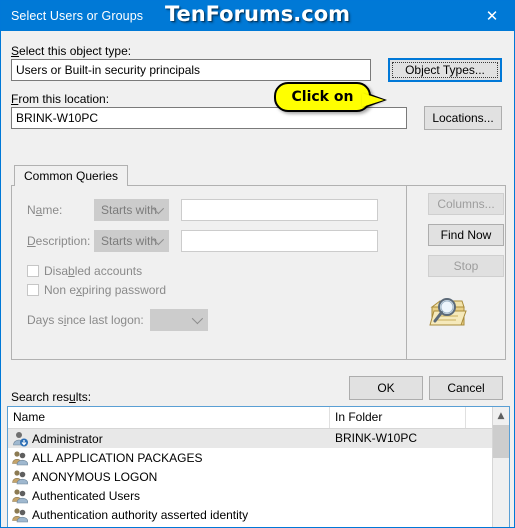  Describe the element at coordinates (398, 417) in the screenshot. I see `column-header-in-folder: In Folder` at that location.